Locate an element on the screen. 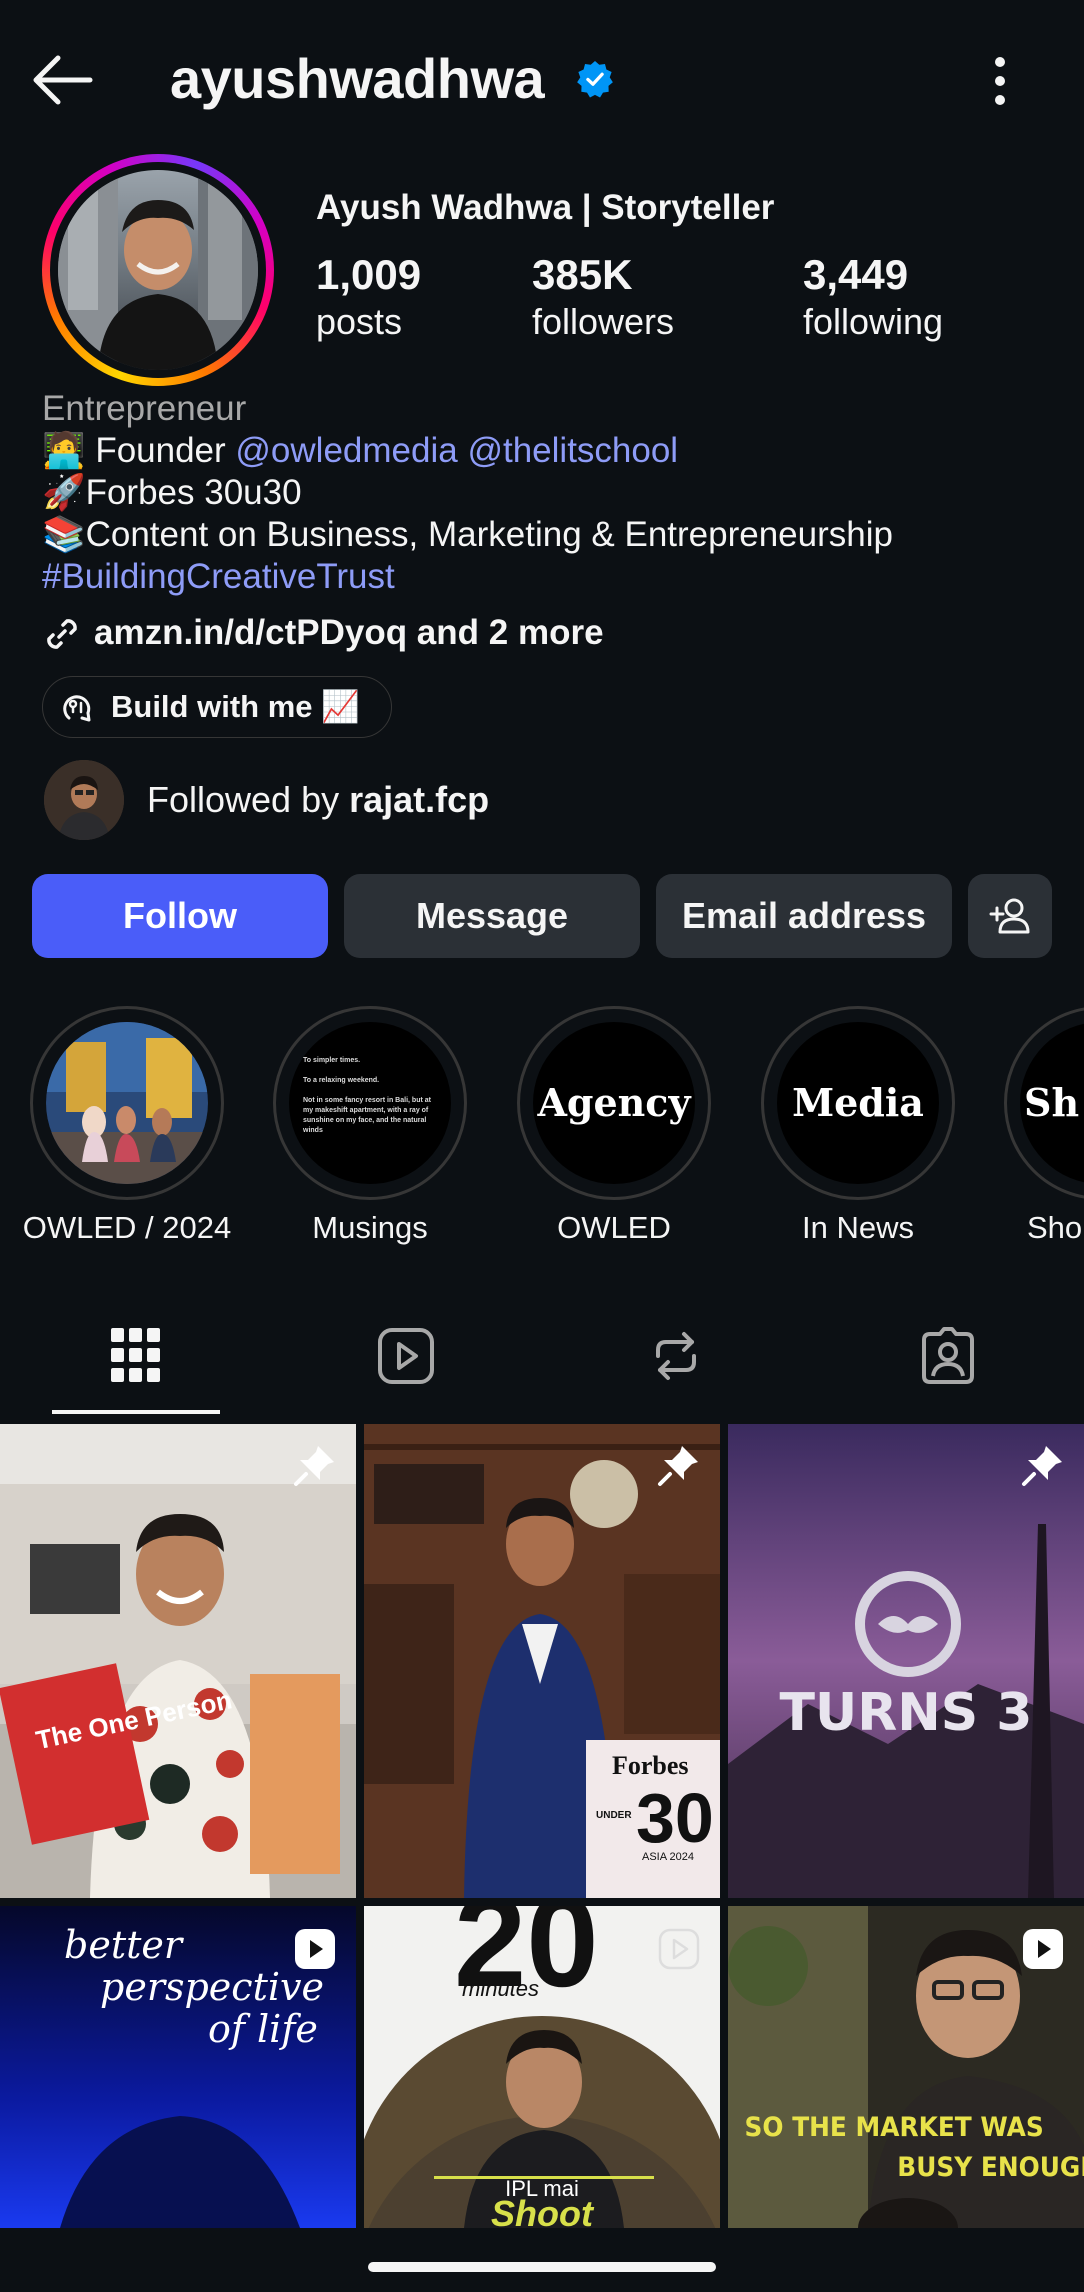 The image size is (1084, 2292). more-options-button is located at coordinates (1000, 81).